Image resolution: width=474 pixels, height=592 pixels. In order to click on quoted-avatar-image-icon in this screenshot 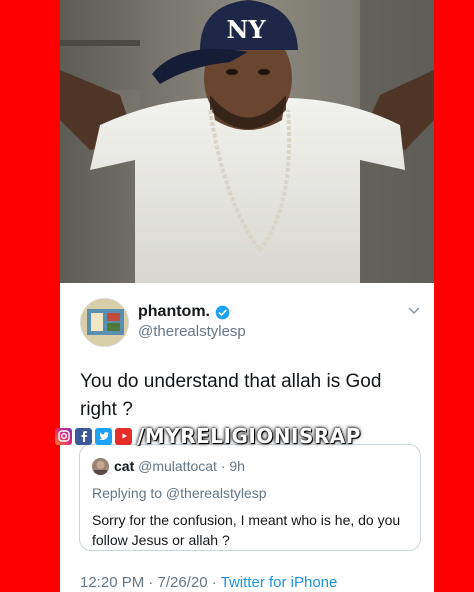, I will do `click(100, 466)`.